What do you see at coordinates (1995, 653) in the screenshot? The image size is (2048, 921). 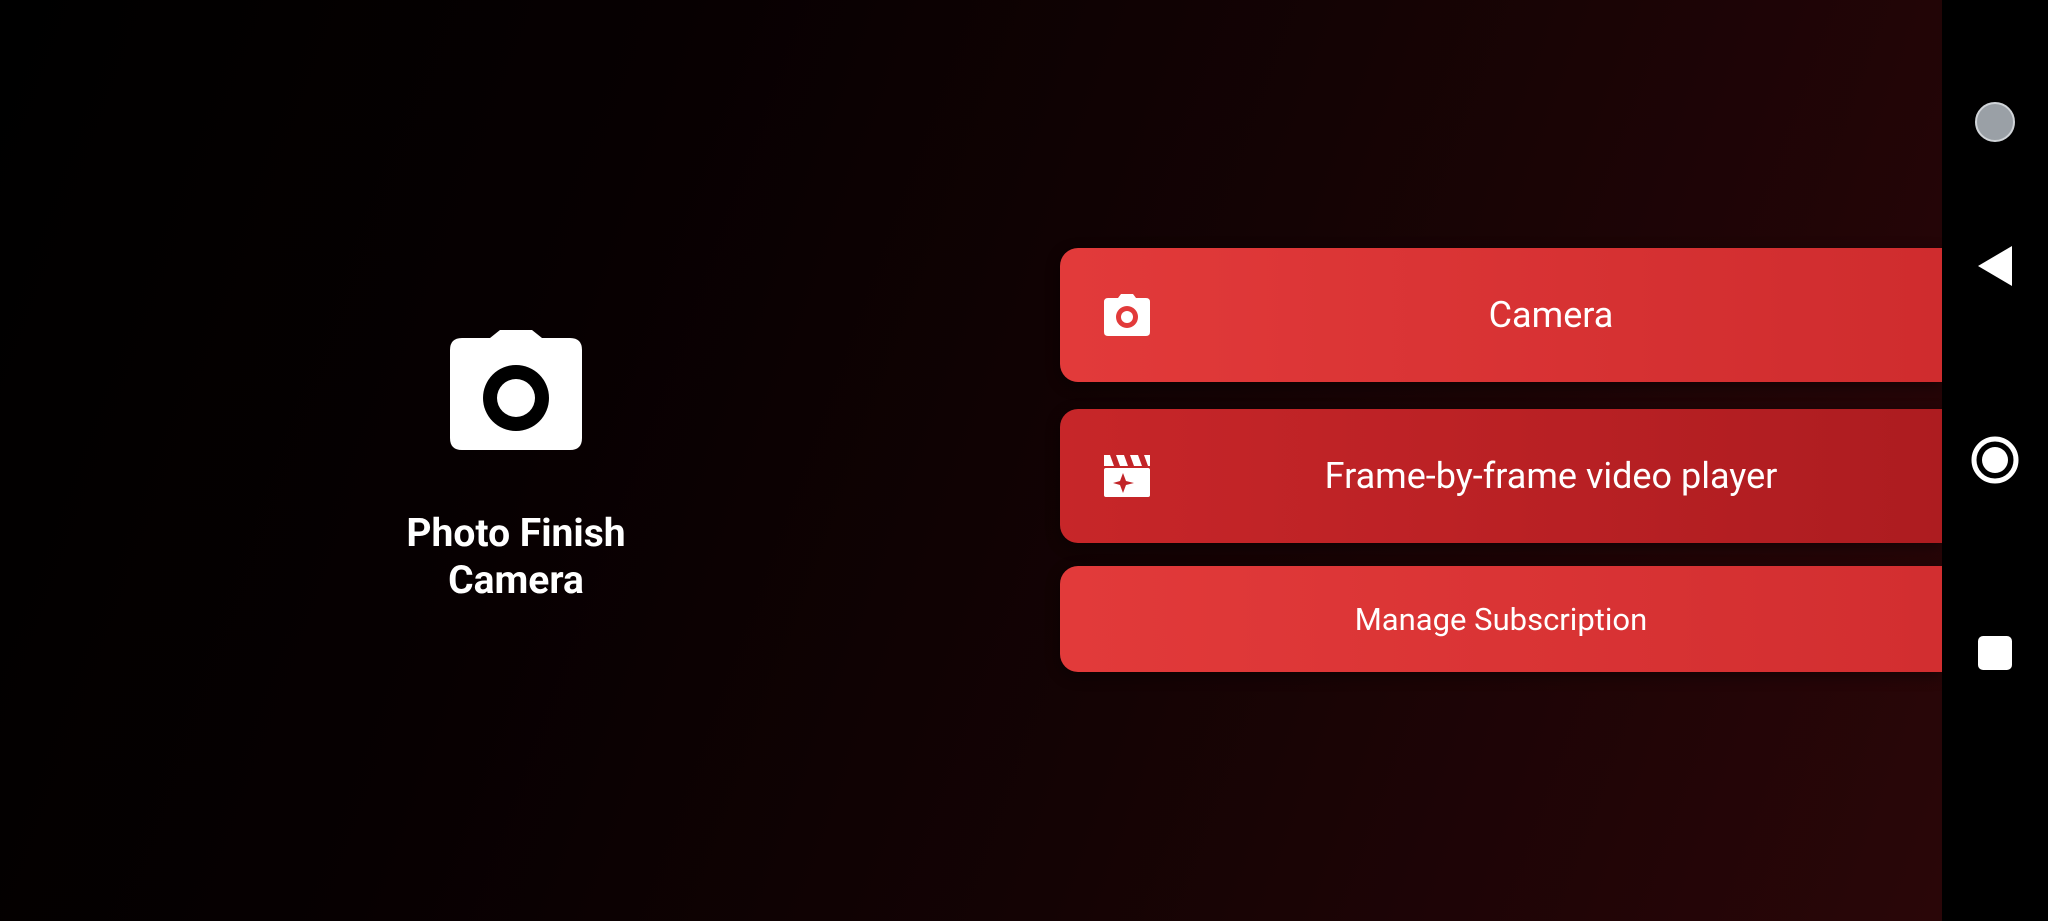 I see `recents-icon` at bounding box center [1995, 653].